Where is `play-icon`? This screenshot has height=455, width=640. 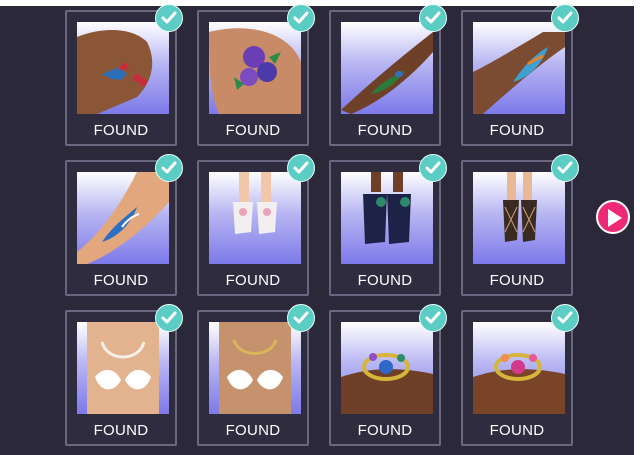 play-icon is located at coordinates (615, 218).